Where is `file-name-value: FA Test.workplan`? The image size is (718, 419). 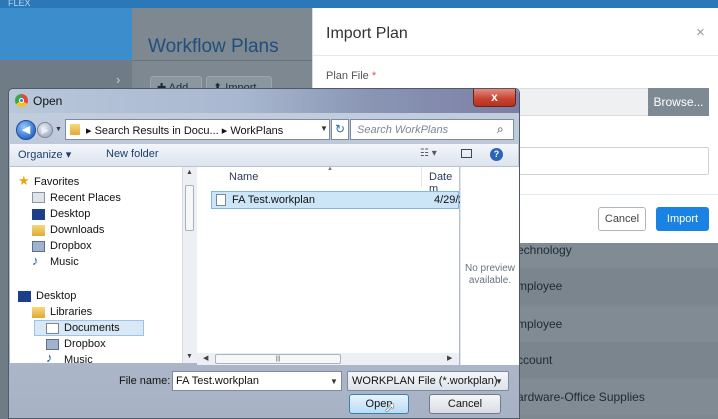
file-name-value: FA Test.workplan is located at coordinates (217, 381).